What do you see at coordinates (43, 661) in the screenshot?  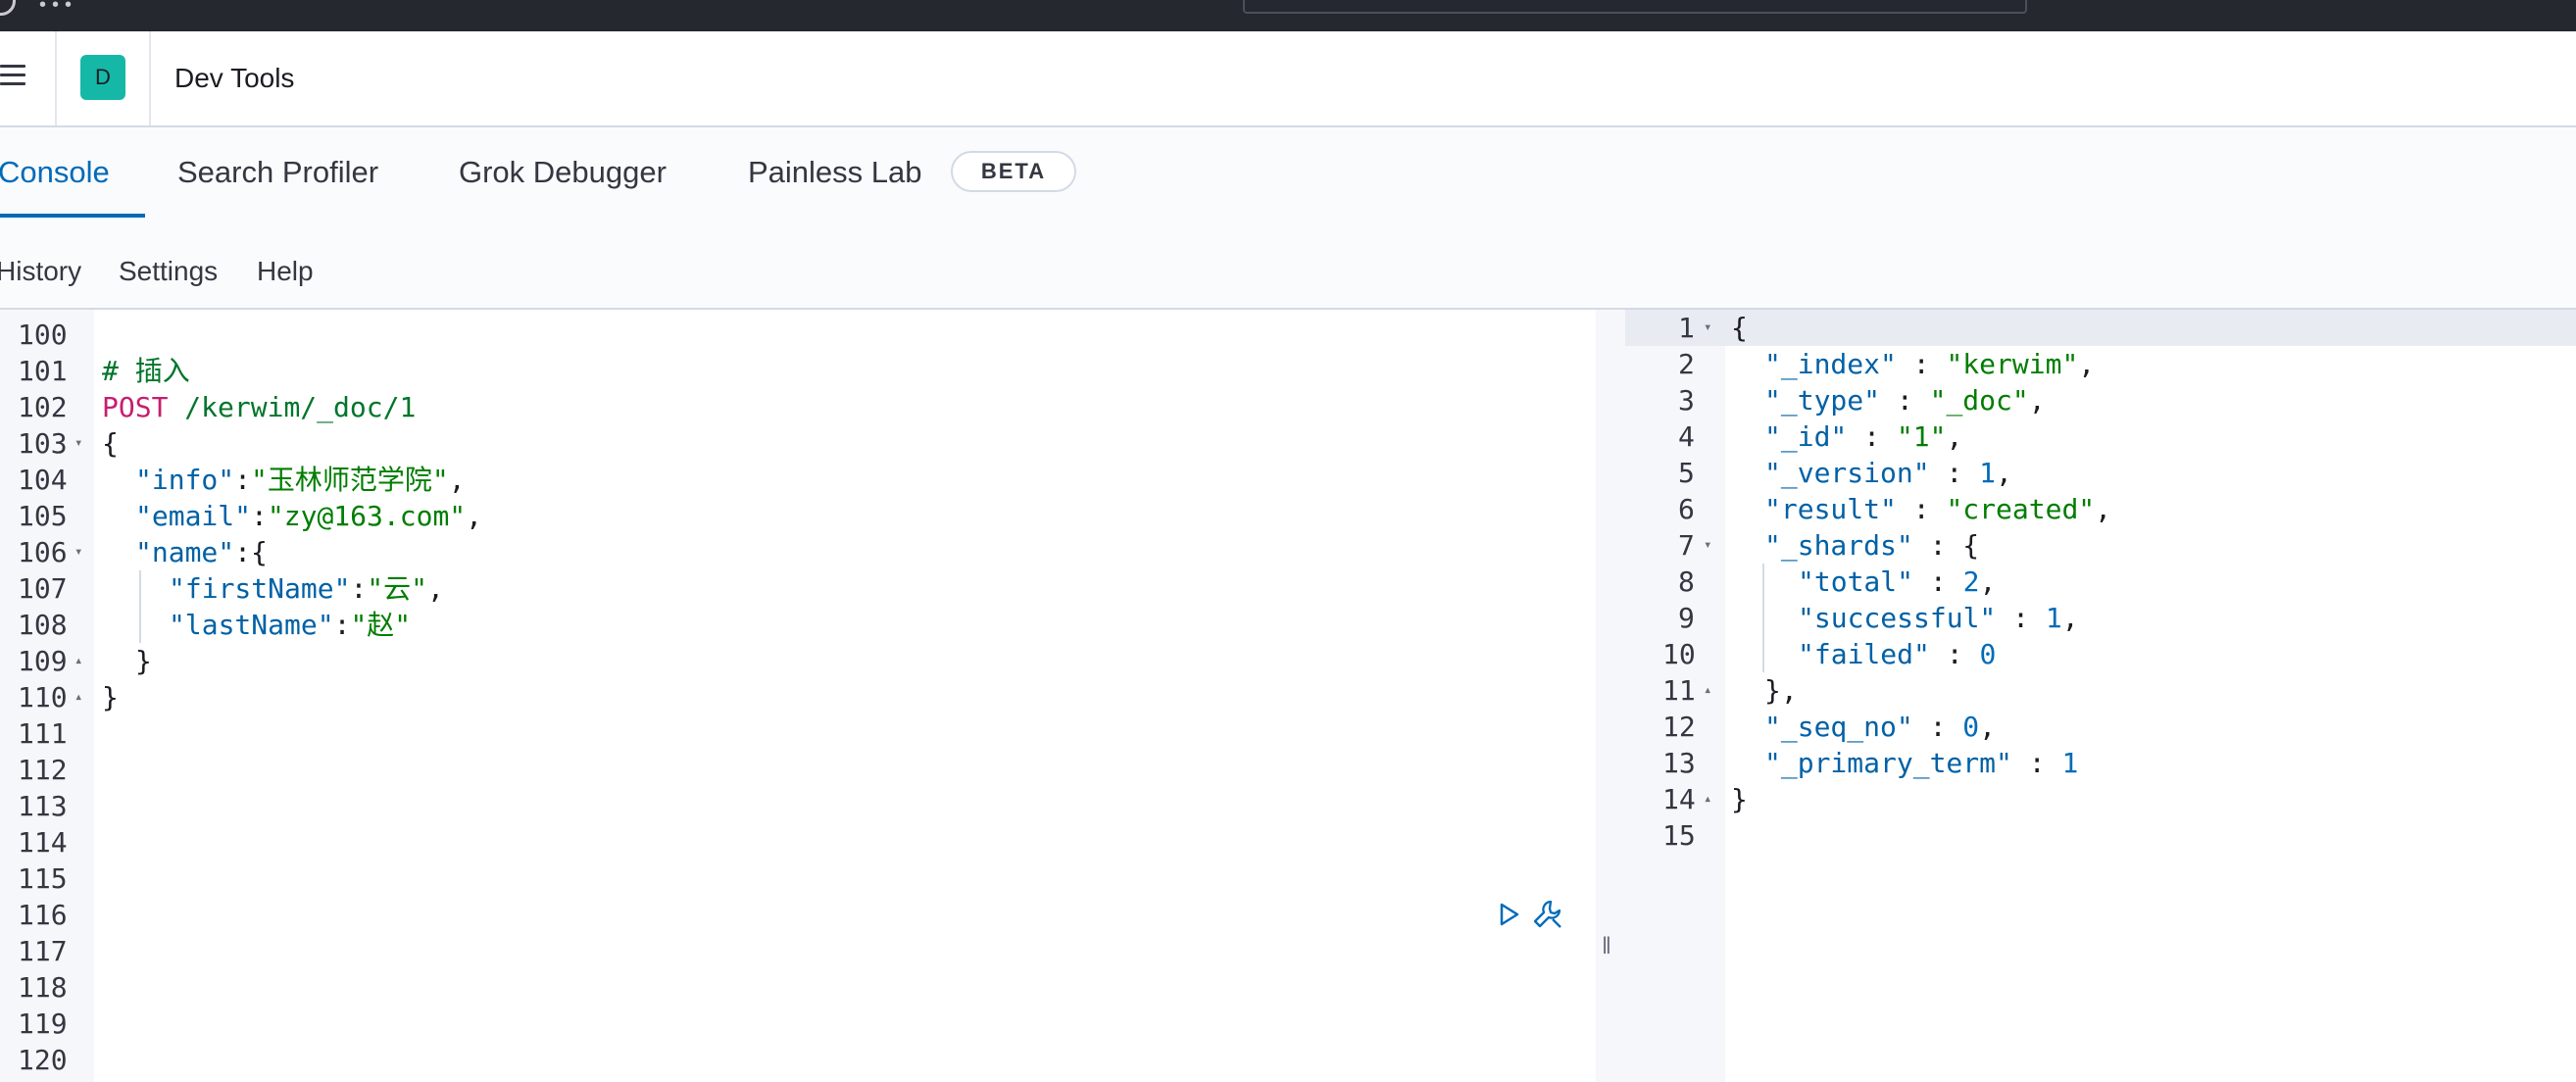 I see `line-number: 109` at bounding box center [43, 661].